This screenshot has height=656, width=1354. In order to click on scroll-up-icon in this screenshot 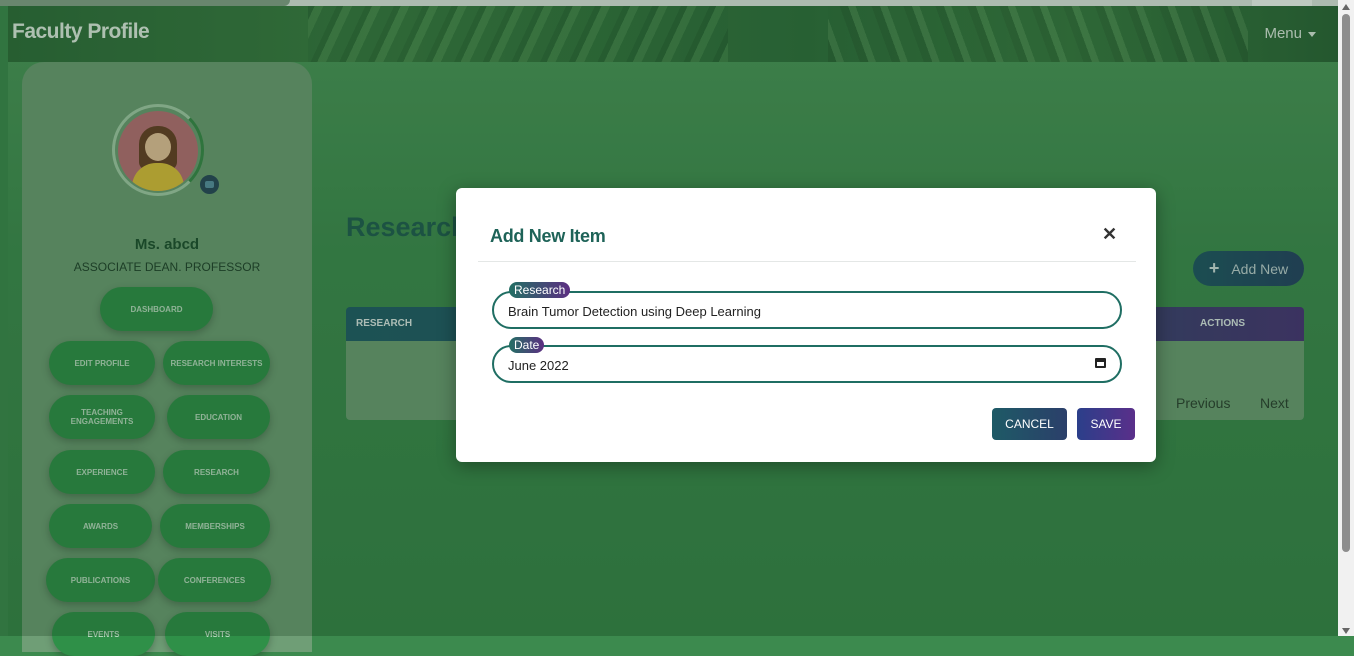, I will do `click(1346, 7)`.